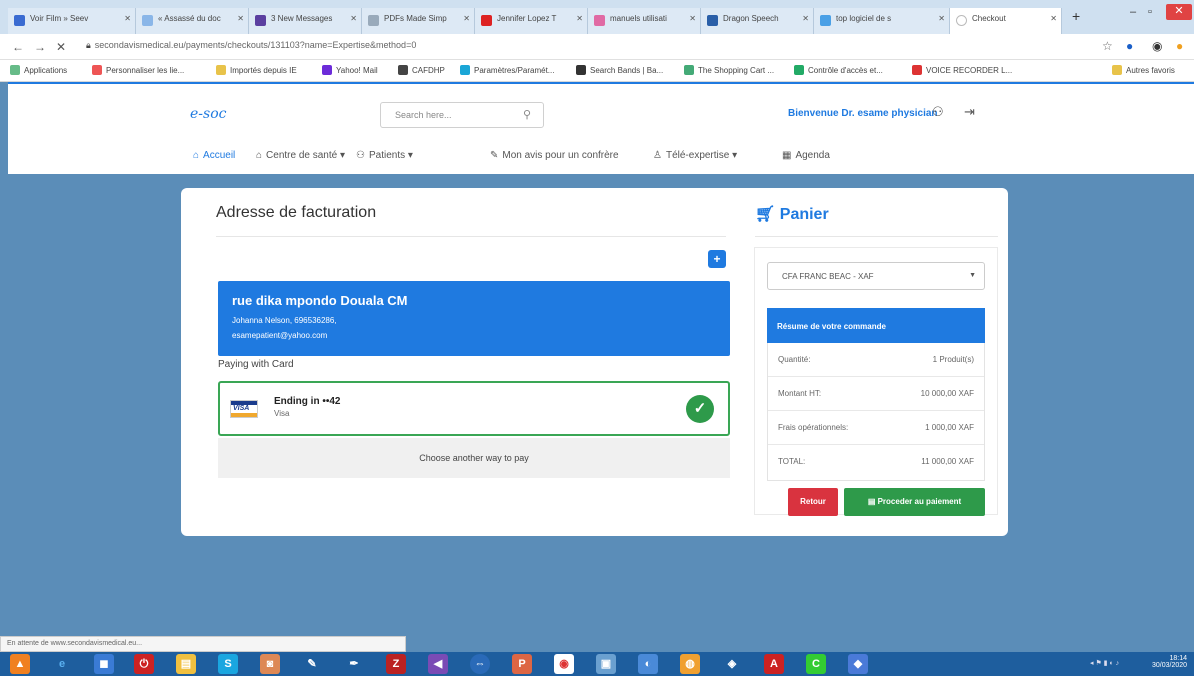  What do you see at coordinates (813, 502) in the screenshot?
I see `retour-button: Retour` at bounding box center [813, 502].